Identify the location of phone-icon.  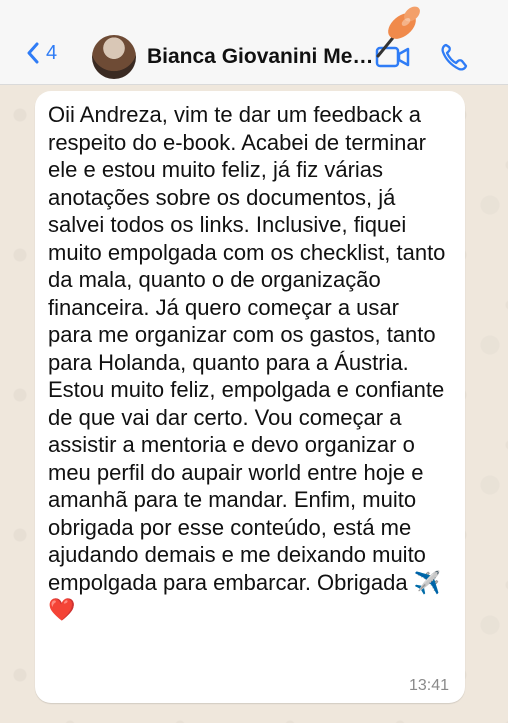
(454, 57).